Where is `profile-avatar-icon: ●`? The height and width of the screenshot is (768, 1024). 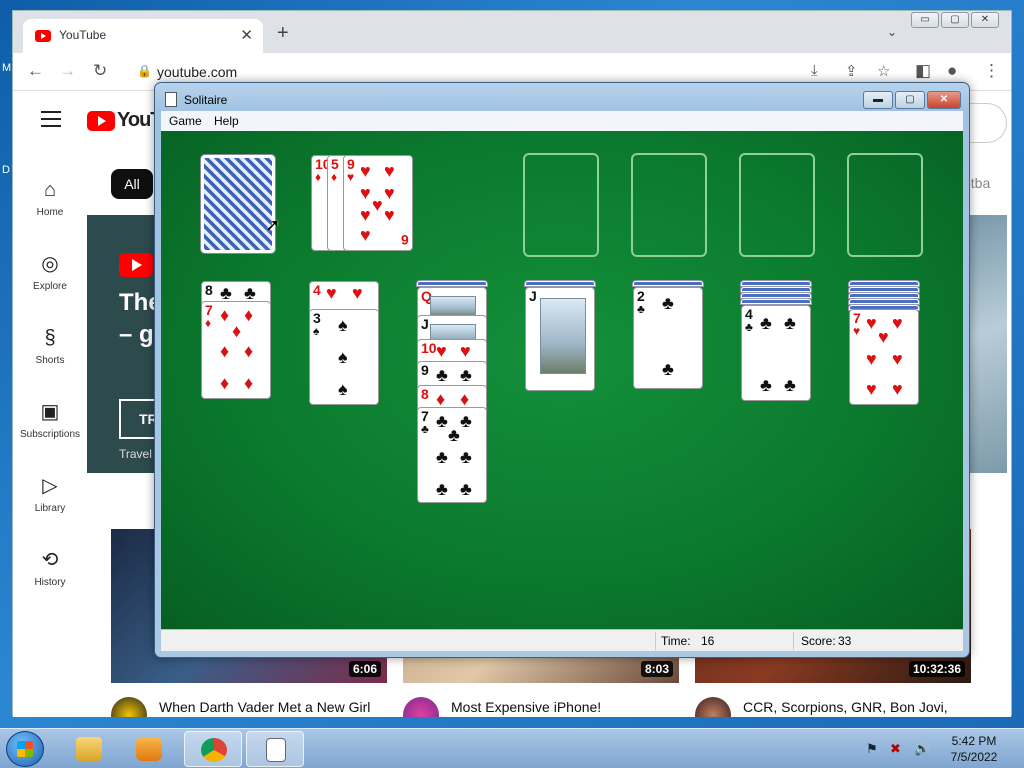
profile-avatar-icon: ● is located at coordinates (952, 71).